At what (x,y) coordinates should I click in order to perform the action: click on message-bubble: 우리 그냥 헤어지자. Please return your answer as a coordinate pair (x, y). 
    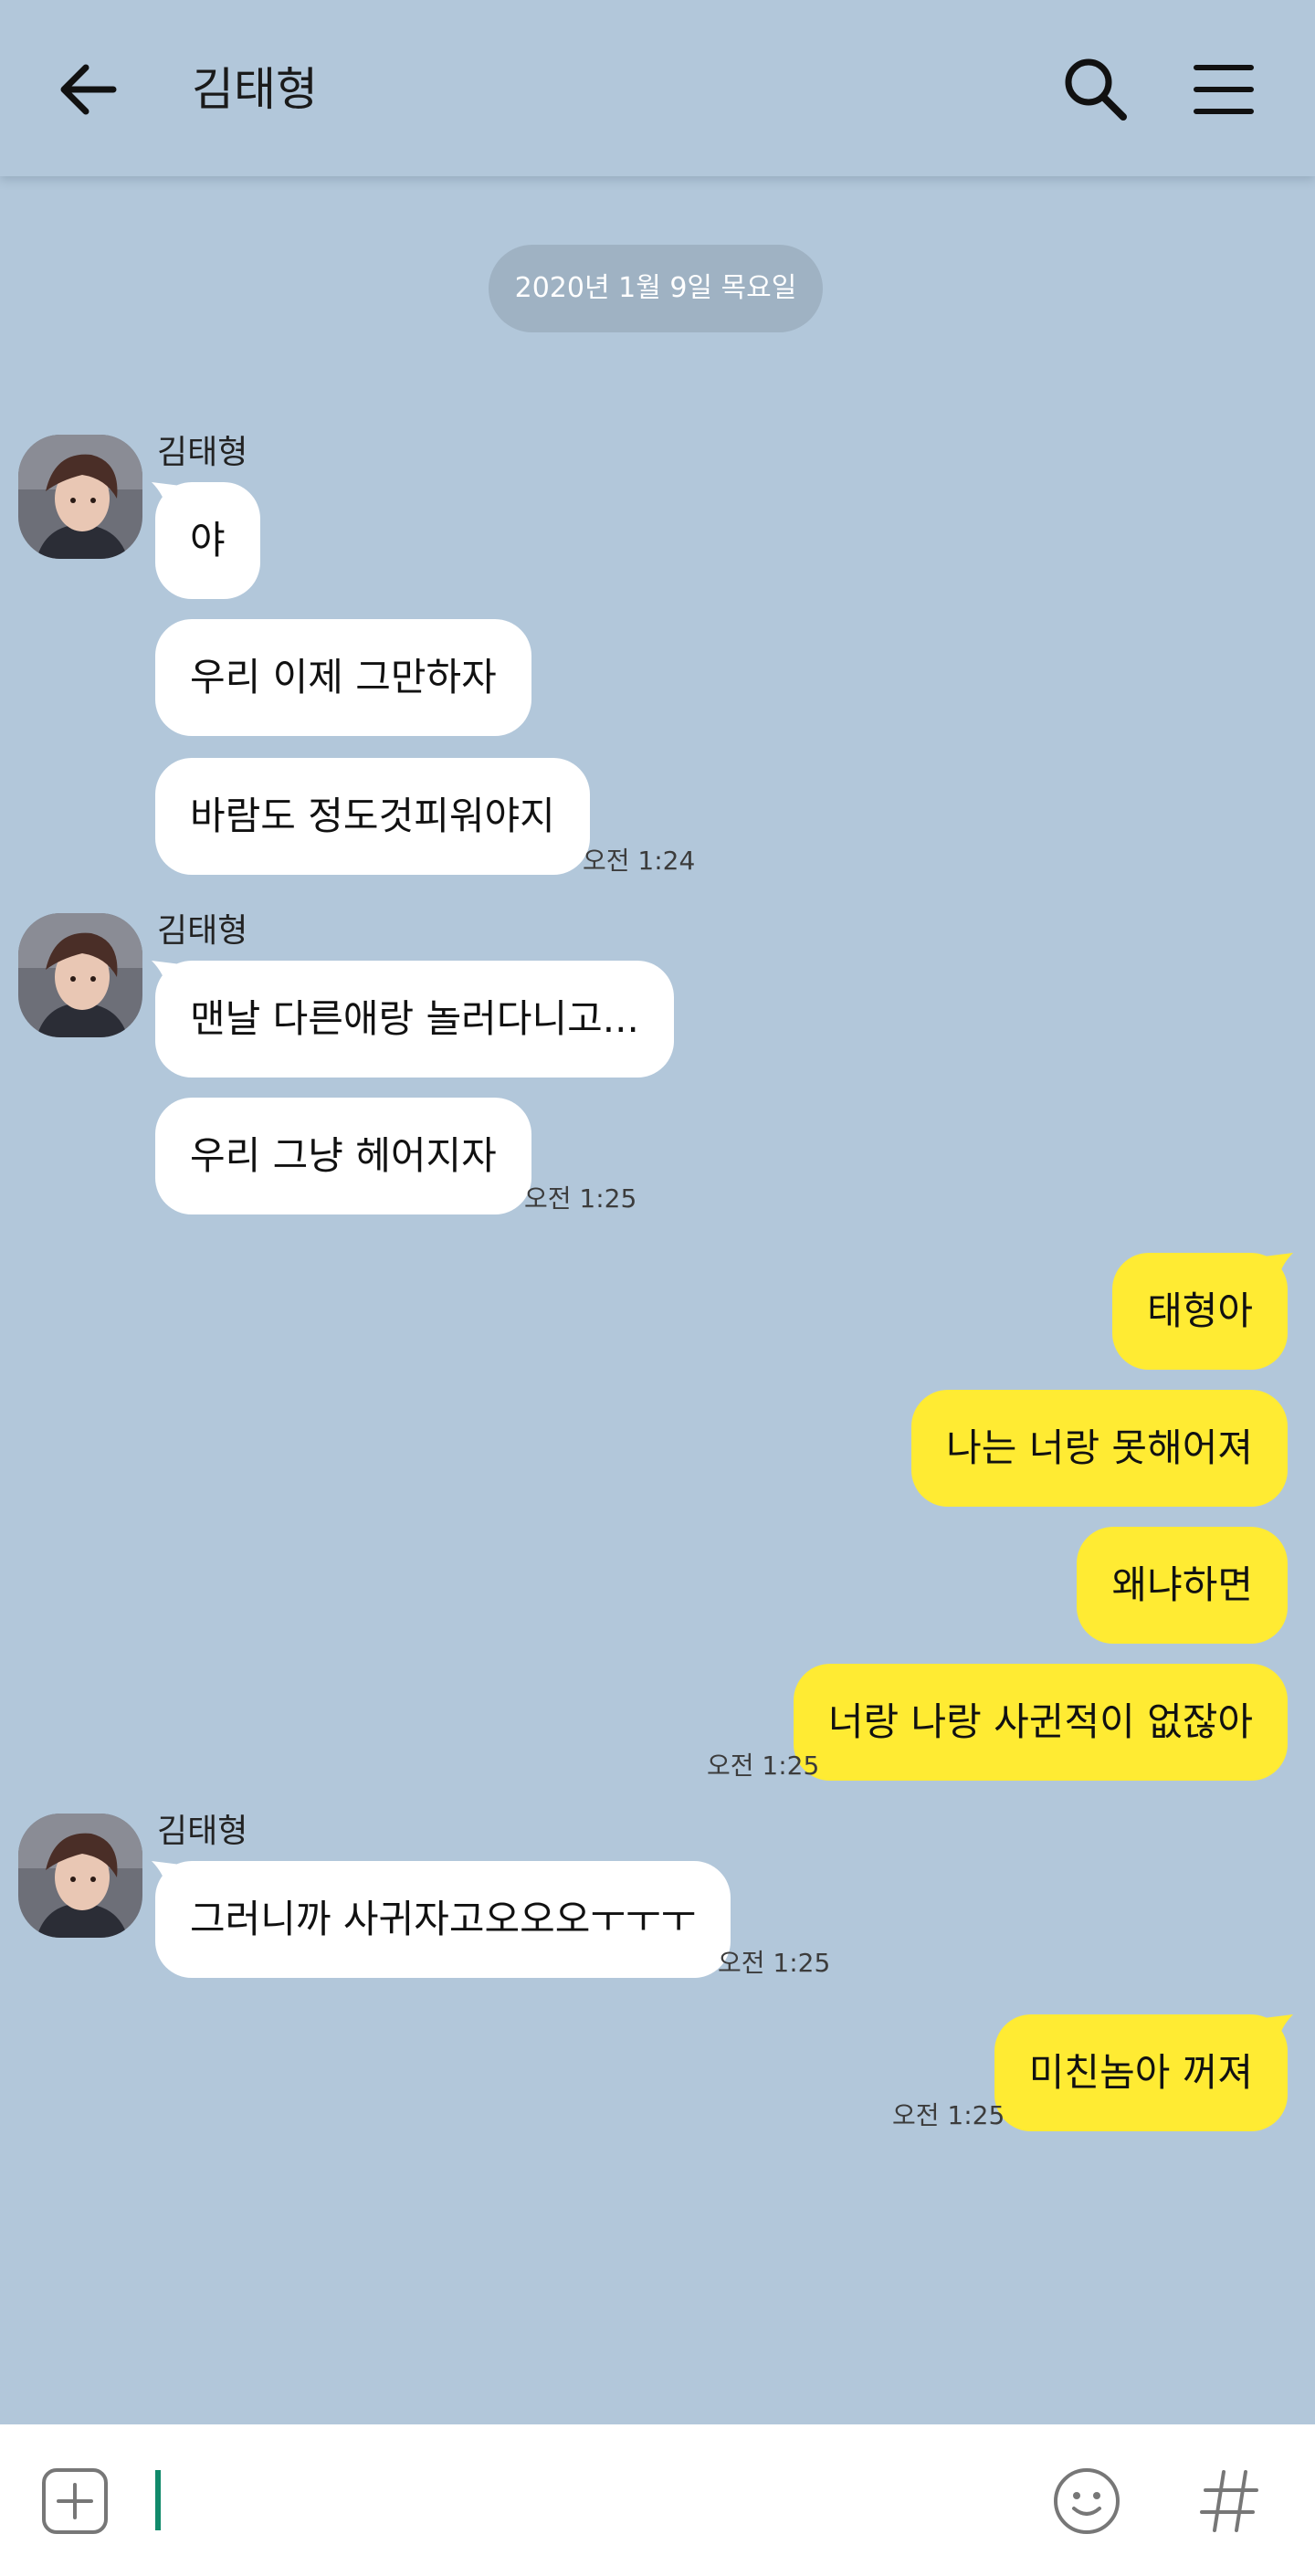
    Looking at the image, I should click on (343, 1156).